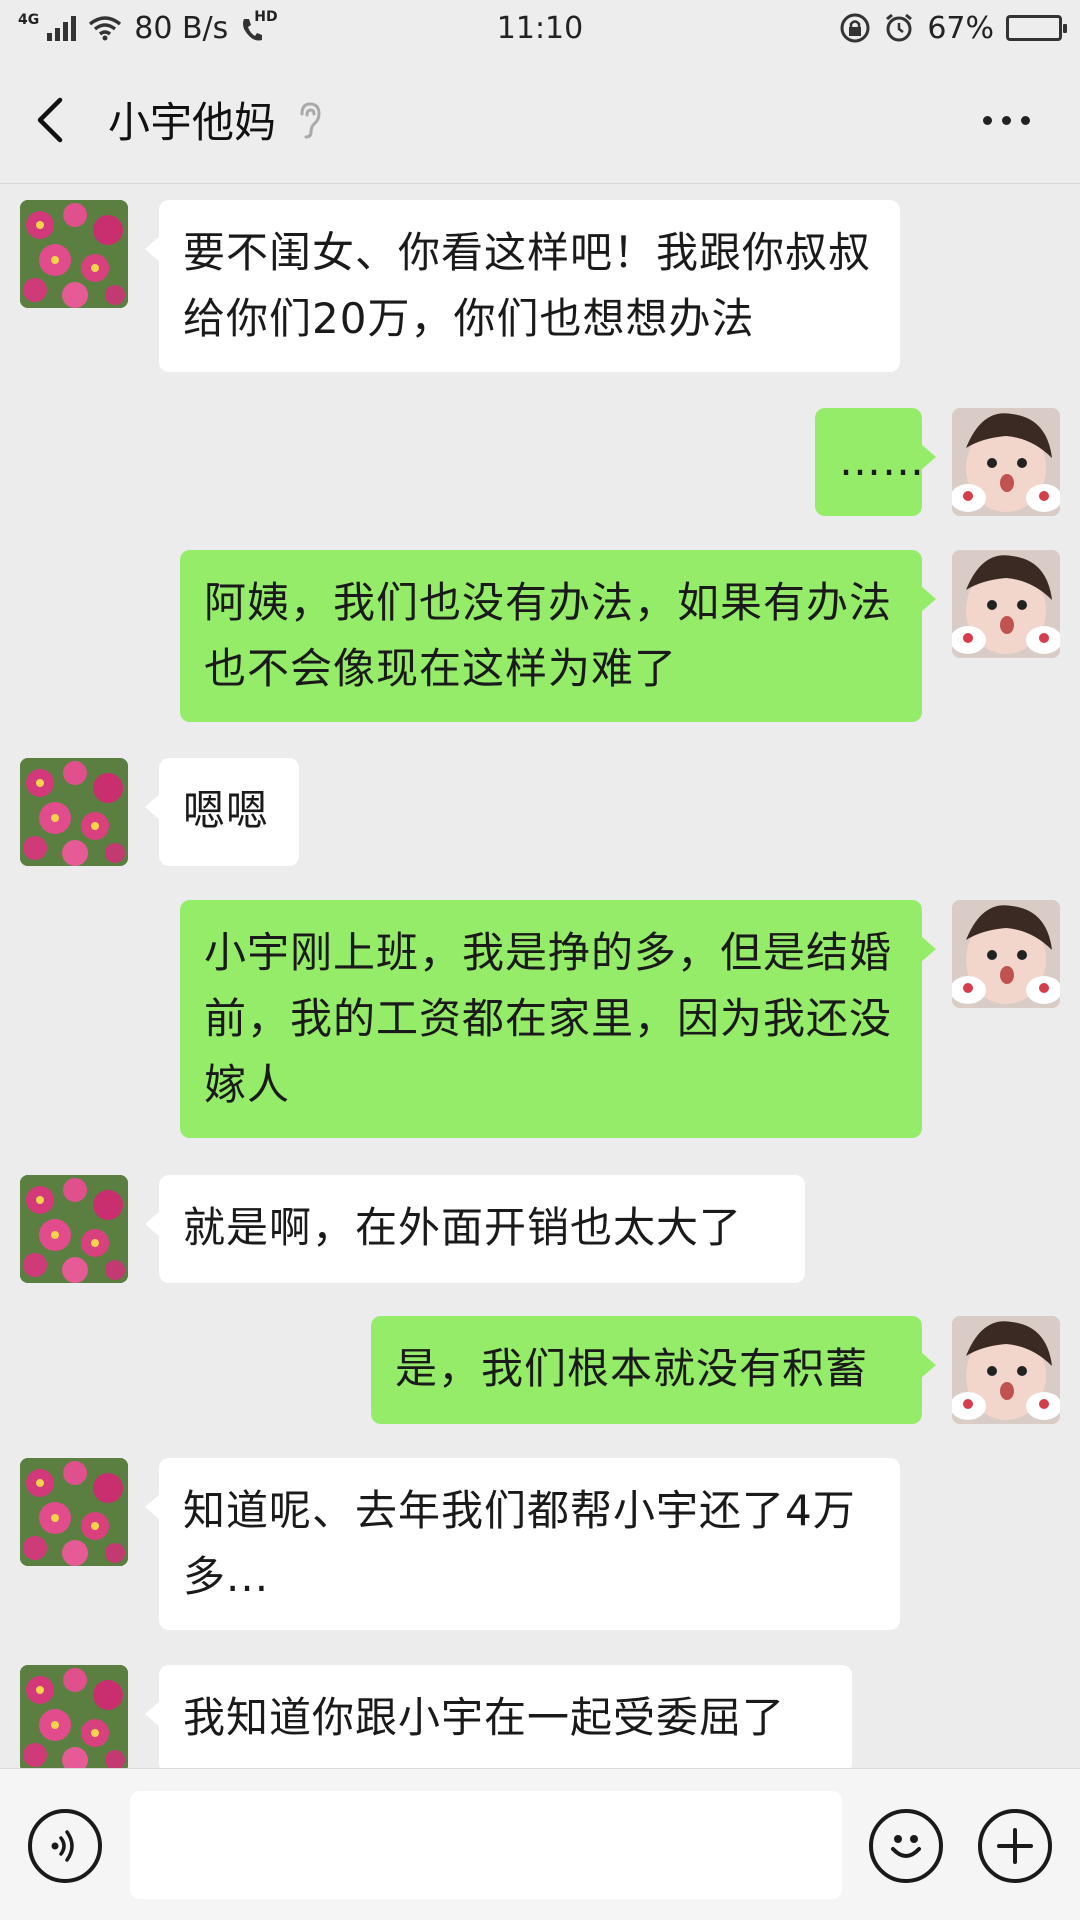 The width and height of the screenshot is (1080, 1920). Describe the element at coordinates (222, 812) in the screenshot. I see `message-bubble-incoming: 嗯嗯` at that location.